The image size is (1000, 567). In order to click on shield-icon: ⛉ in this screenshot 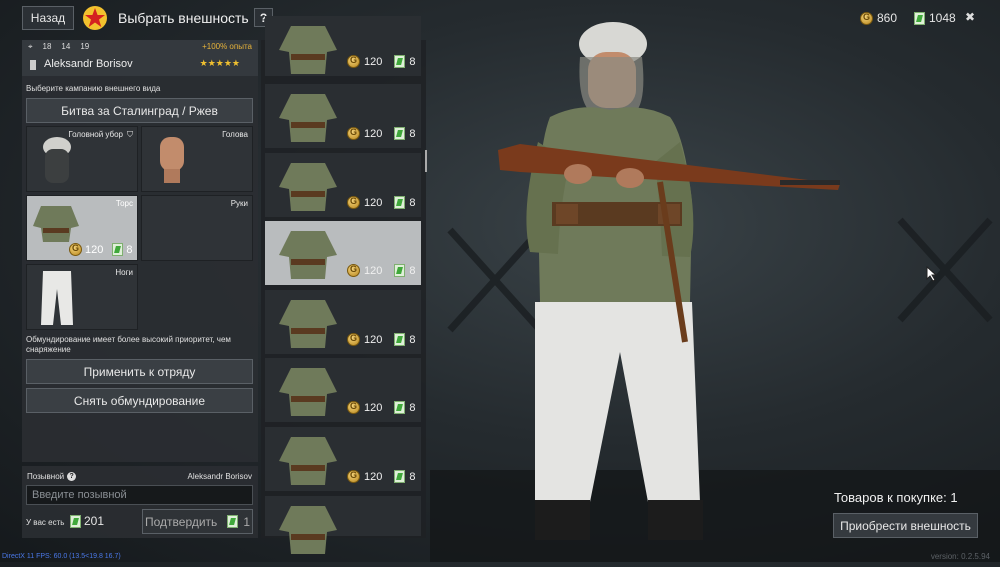, I will do `click(130, 134)`.